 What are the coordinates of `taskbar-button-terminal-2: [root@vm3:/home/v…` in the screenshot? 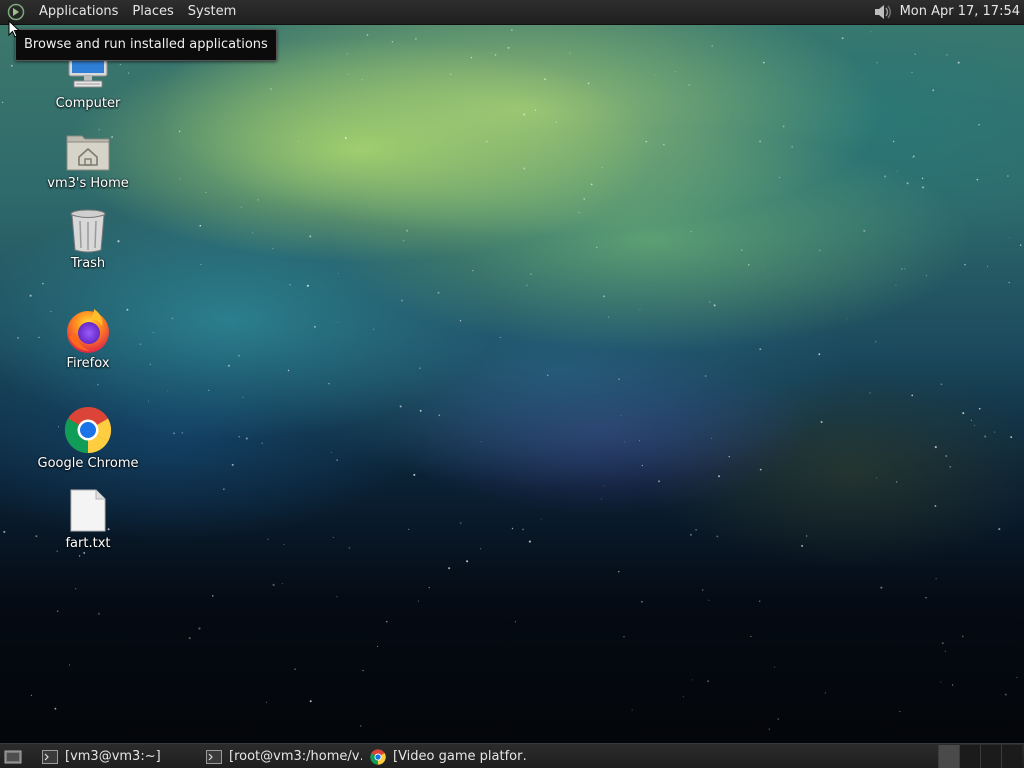 It's located at (284, 756).